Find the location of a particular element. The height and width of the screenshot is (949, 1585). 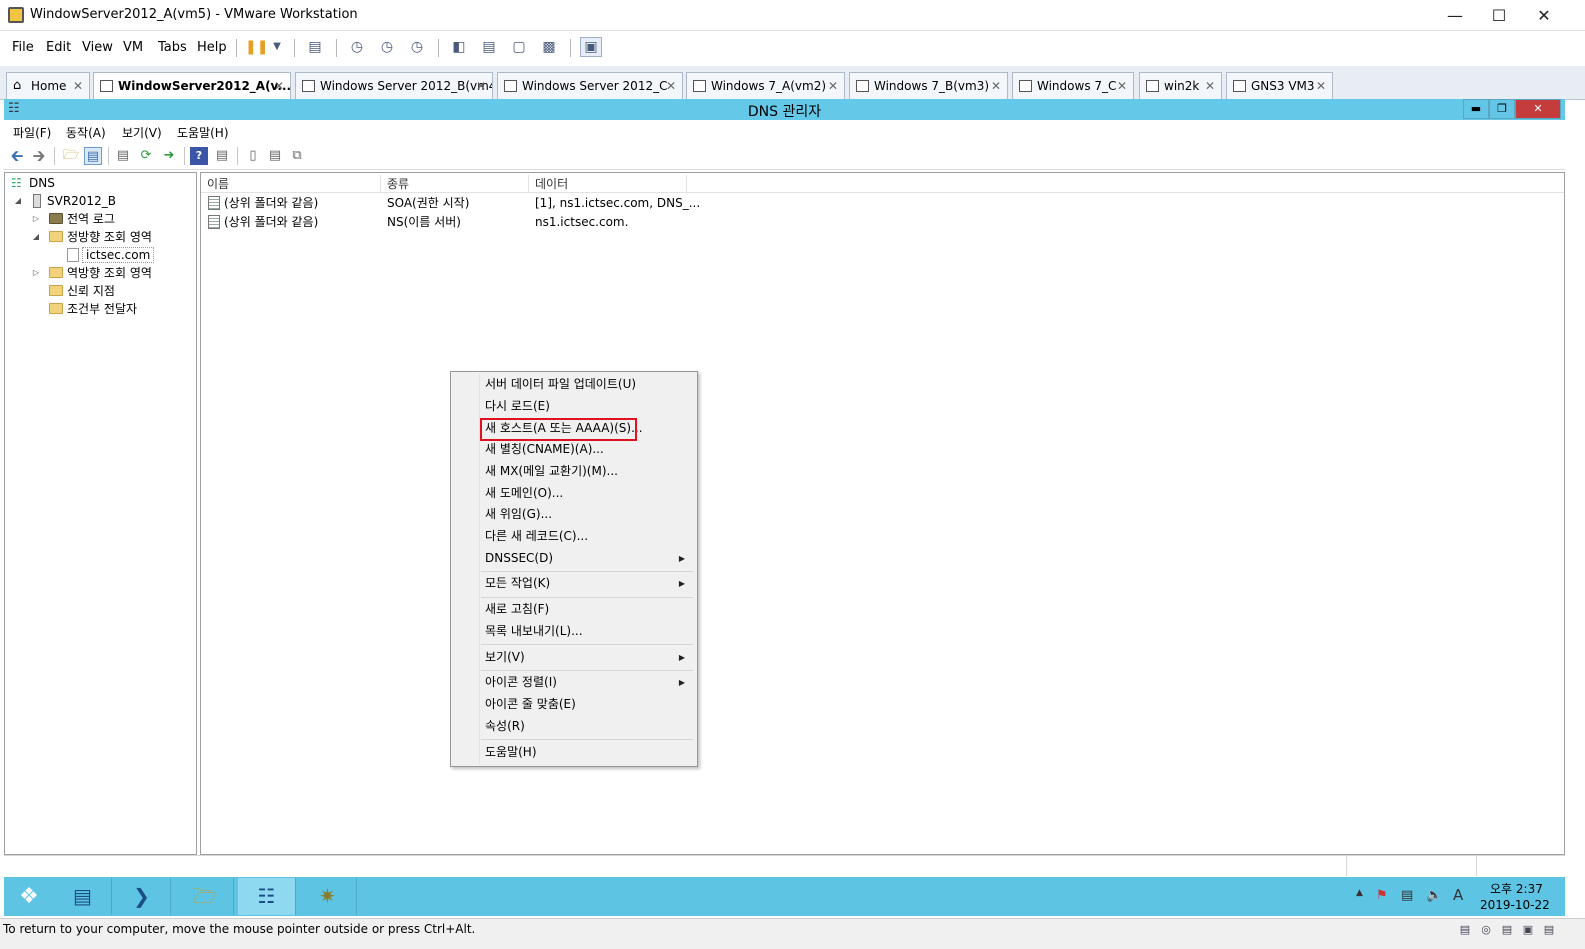

up-folder-icon: 🗁 is located at coordinates (71, 156).